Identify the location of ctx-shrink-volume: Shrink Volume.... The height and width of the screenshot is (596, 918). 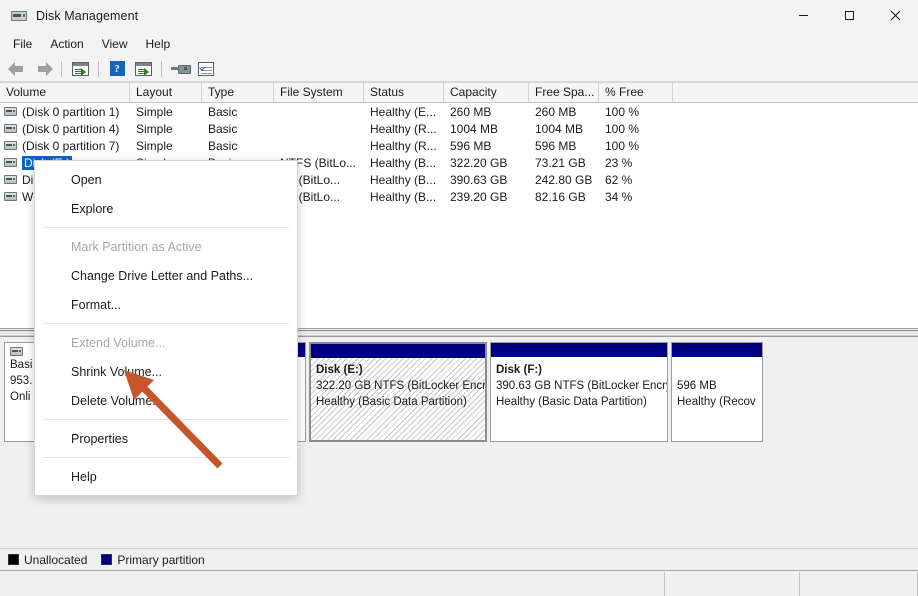
(166, 371).